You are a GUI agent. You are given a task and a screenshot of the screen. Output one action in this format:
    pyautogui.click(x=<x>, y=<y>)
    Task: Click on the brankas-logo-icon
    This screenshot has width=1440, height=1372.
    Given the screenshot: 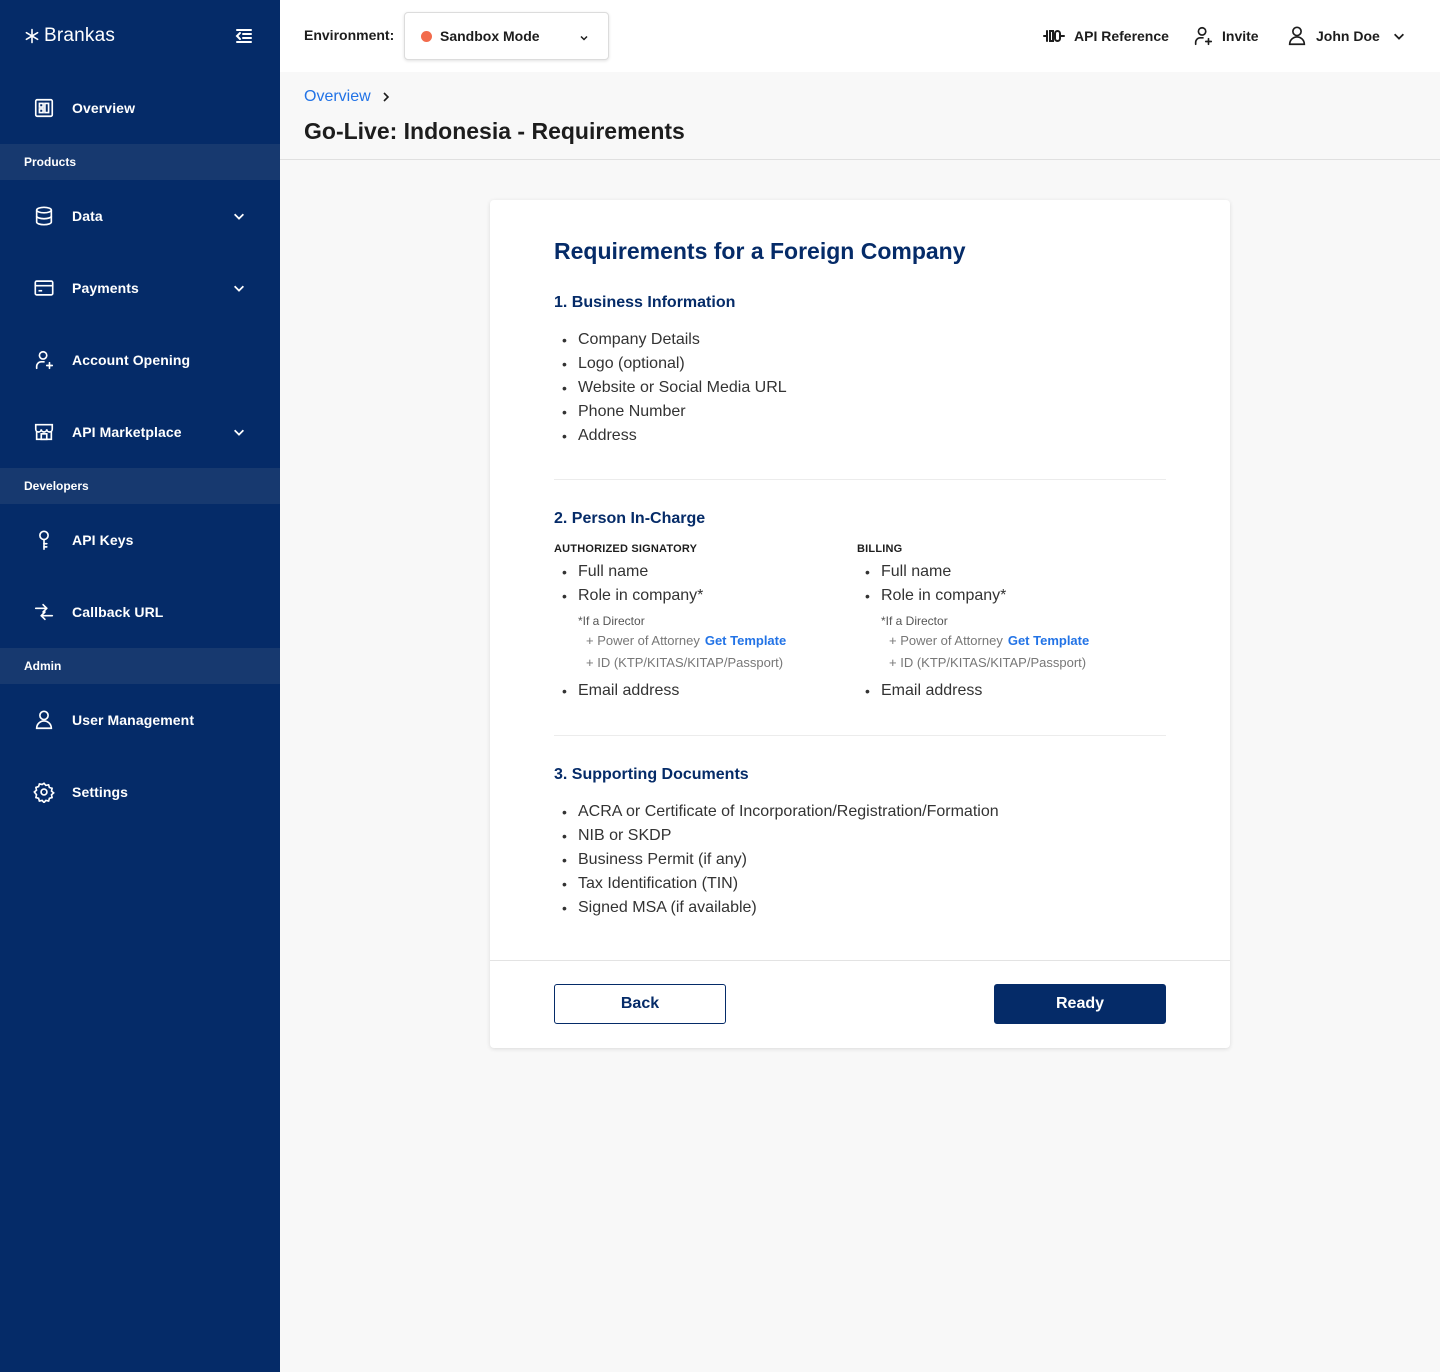 What is the action you would take?
    pyautogui.click(x=32, y=36)
    